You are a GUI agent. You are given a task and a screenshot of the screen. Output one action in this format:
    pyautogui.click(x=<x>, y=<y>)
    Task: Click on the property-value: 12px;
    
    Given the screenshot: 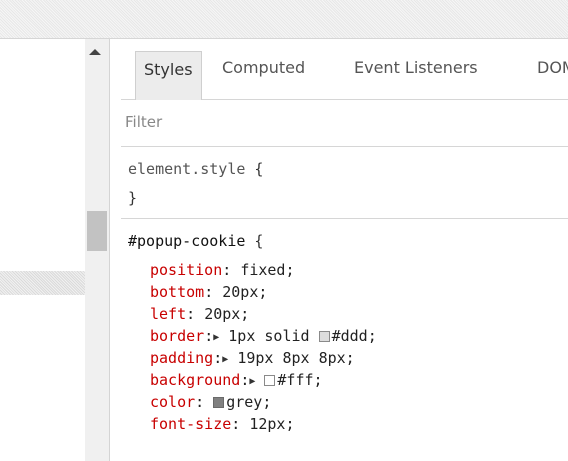 What is the action you would take?
    pyautogui.click(x=271, y=424)
    